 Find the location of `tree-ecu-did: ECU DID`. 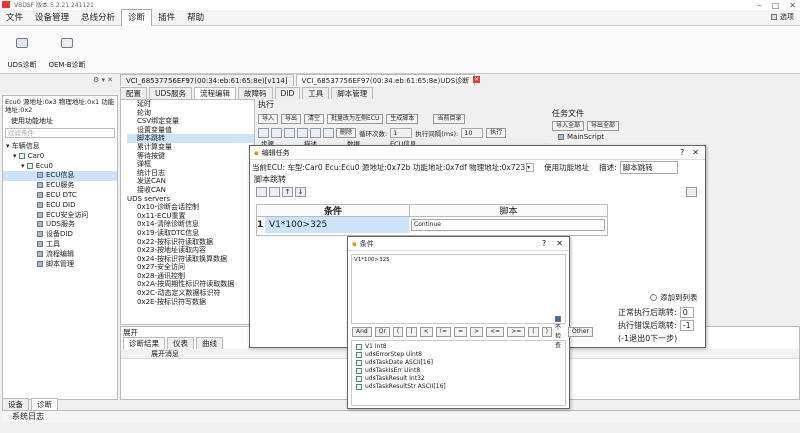

tree-ecu-did: ECU DID is located at coordinates (60, 206).